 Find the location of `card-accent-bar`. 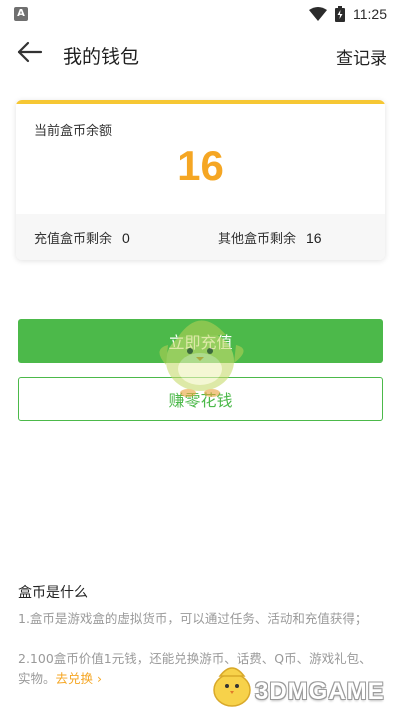

card-accent-bar is located at coordinates (200, 102).